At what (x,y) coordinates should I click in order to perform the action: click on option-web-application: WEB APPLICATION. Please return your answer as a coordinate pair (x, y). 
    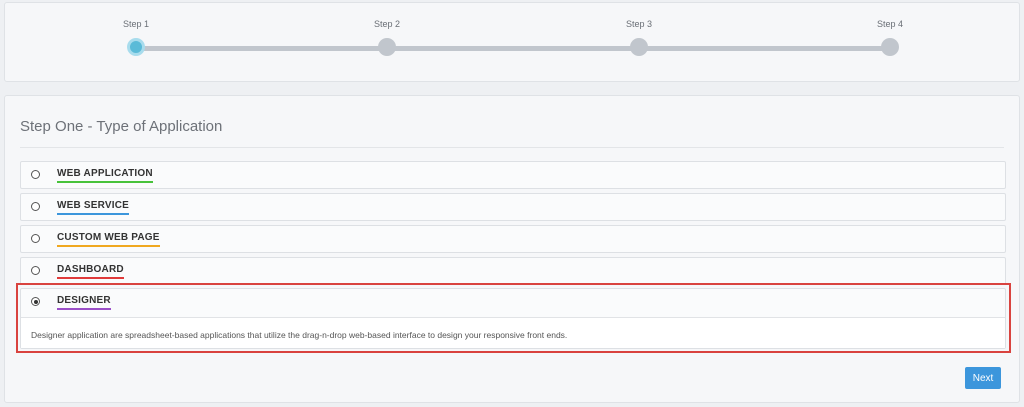
    Looking at the image, I should click on (513, 175).